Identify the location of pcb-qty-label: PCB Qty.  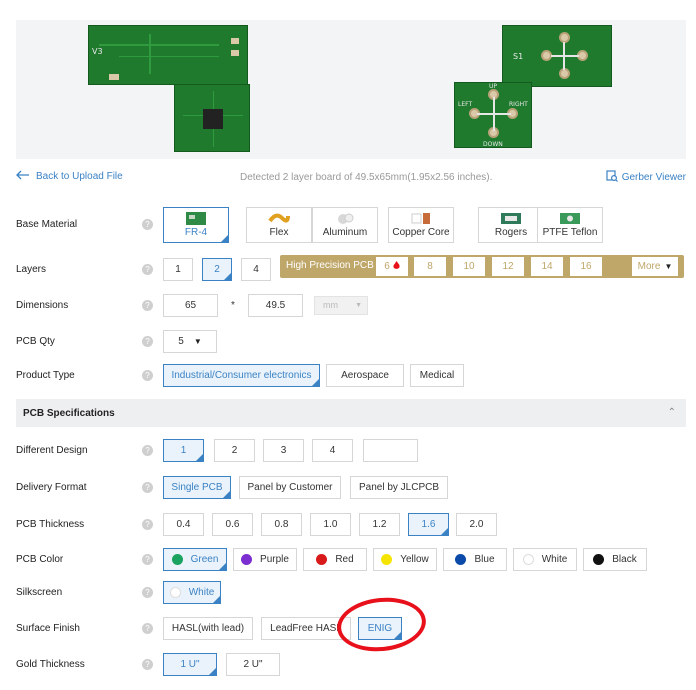
(35, 341).